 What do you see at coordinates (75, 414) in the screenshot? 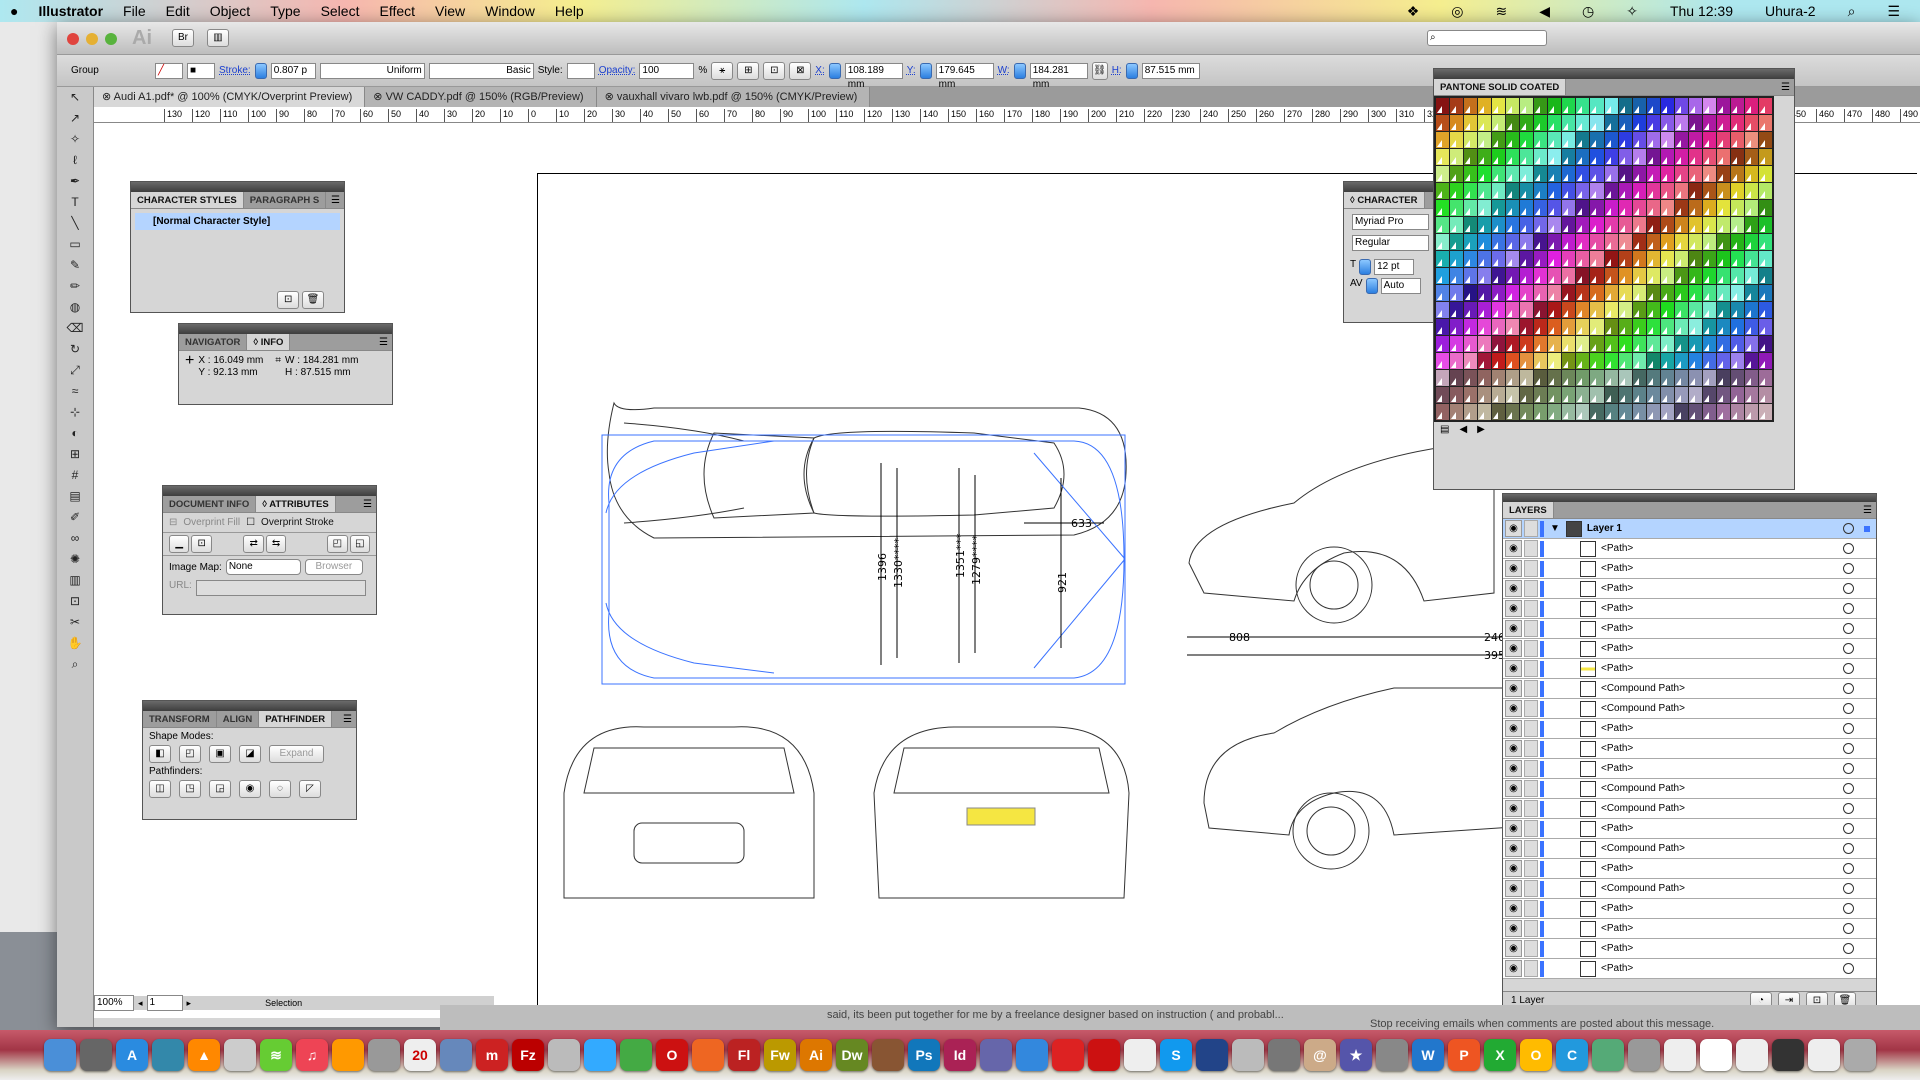
I see `free-transform-tool-icon: ⊹` at bounding box center [75, 414].